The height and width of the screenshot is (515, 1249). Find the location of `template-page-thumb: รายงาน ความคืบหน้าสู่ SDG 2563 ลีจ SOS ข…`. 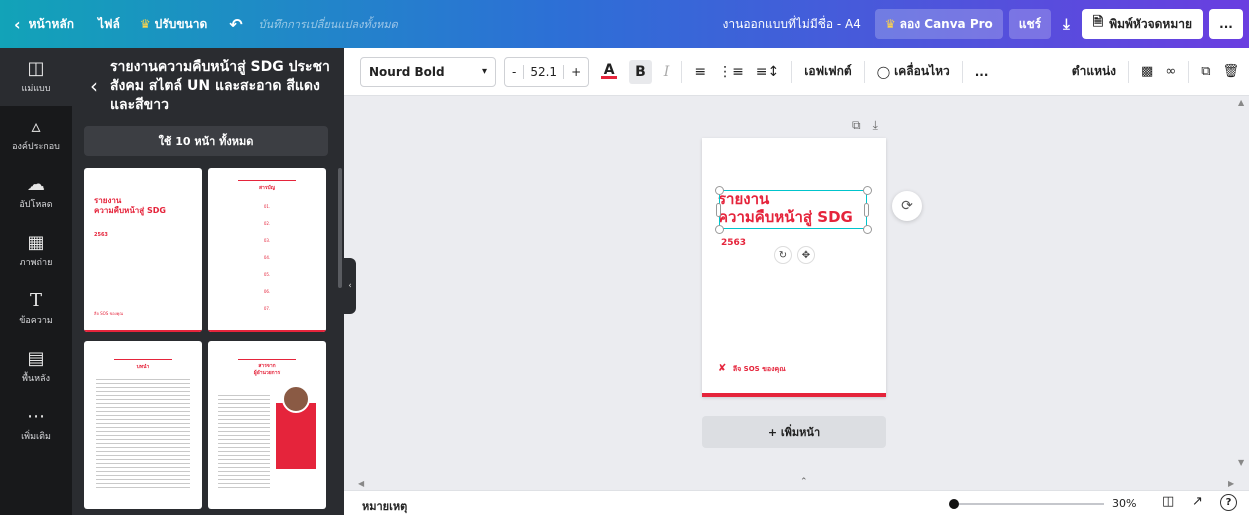

template-page-thumb: รายงาน ความคืบหน้าสู่ SDG 2563 ลีจ SOS ข… is located at coordinates (143, 250).